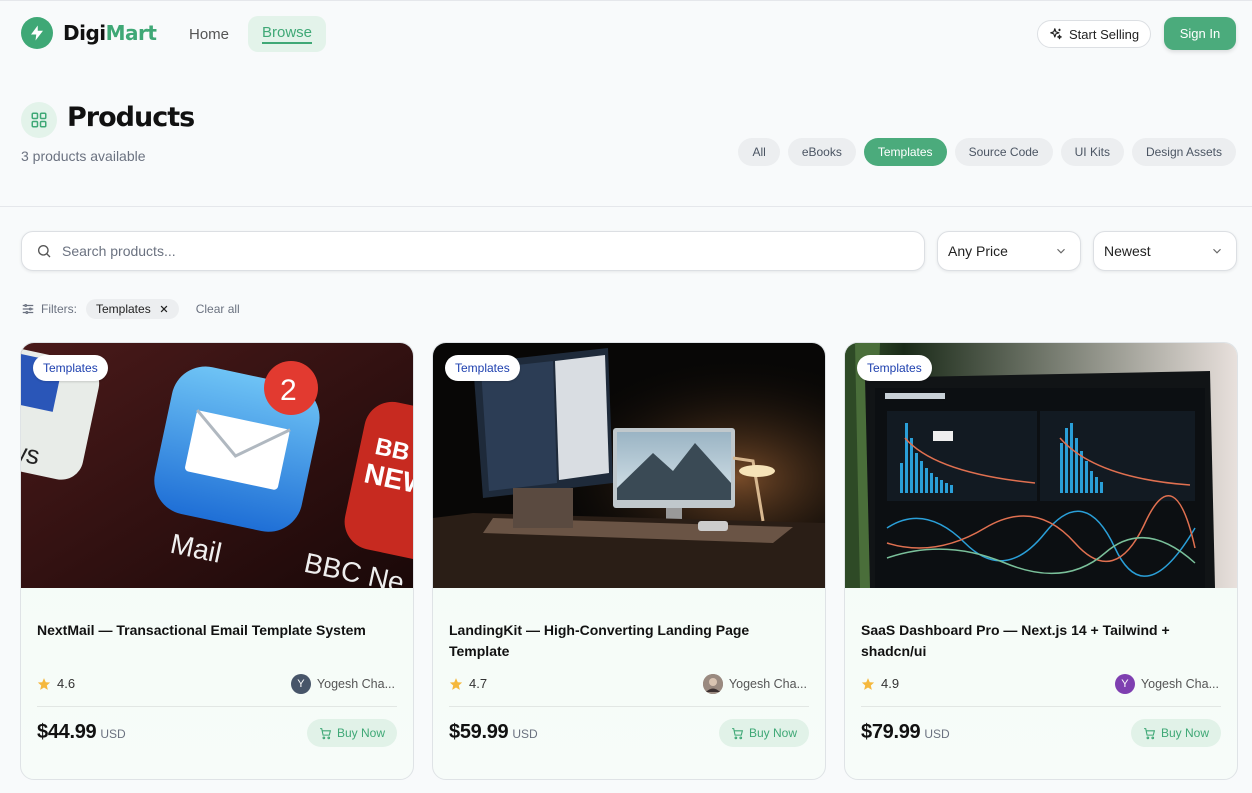 Image resolution: width=1252 pixels, height=793 pixels. Describe the element at coordinates (626, 206) in the screenshot. I see `section-divider` at that location.